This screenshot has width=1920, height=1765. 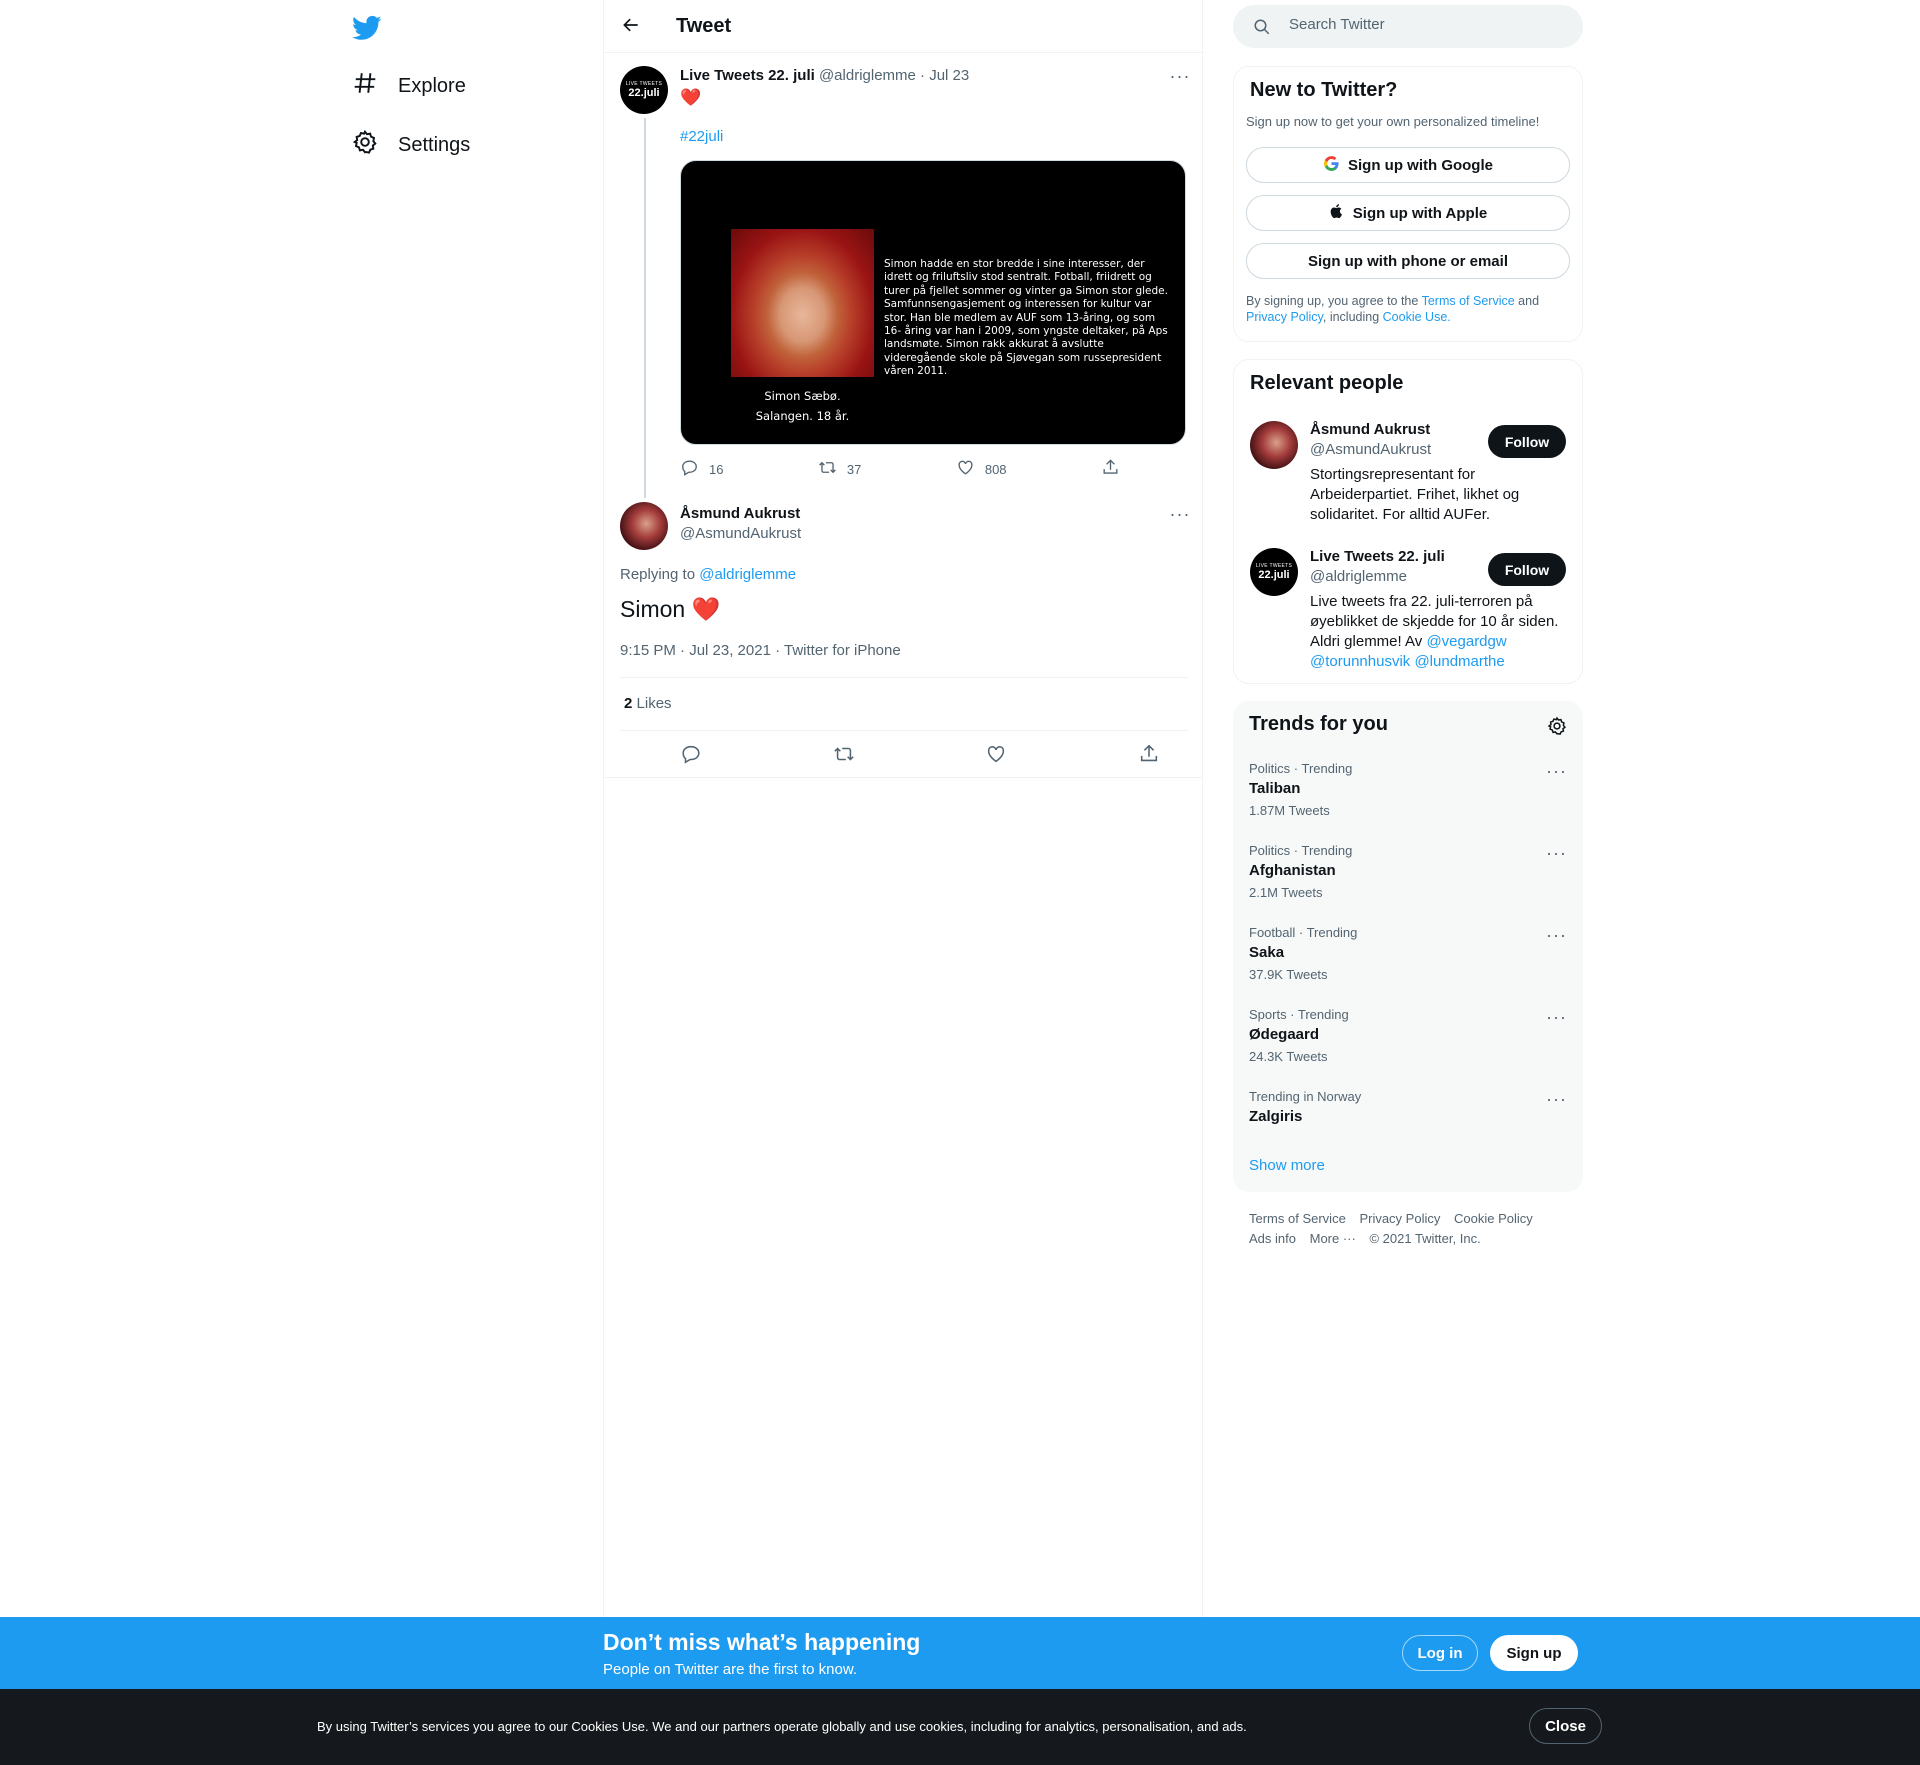 I want to click on signup-title: New to Twitter?, so click(x=1324, y=90).